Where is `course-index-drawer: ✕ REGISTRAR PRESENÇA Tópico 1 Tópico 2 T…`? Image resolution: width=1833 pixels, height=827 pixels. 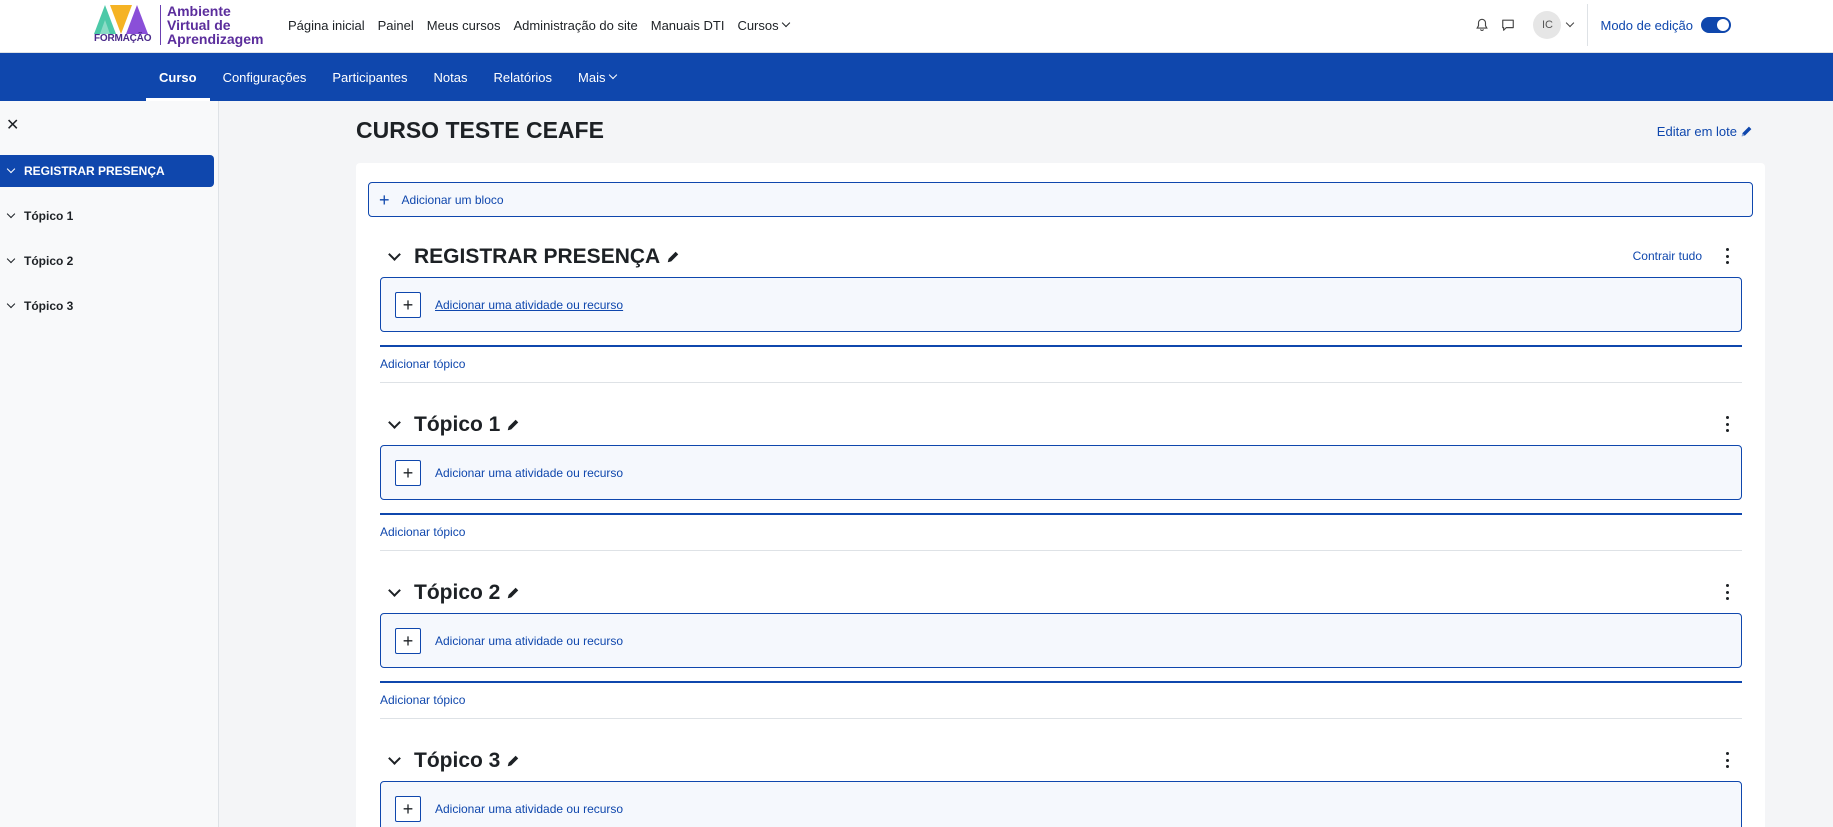
course-index-drawer: ✕ REGISTRAR PRESENÇA Tópico 1 Tópico 2 T… is located at coordinates (109, 464).